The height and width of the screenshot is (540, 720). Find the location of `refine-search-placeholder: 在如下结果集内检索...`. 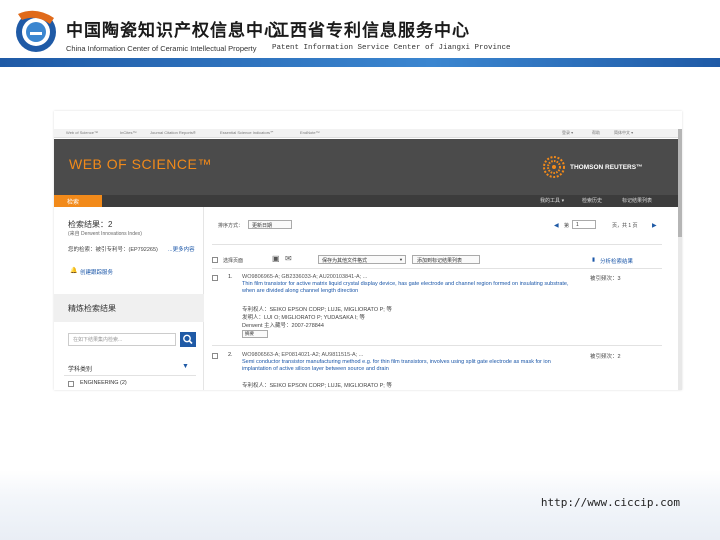

refine-search-placeholder: 在如下结果集内检索... is located at coordinates (98, 340).